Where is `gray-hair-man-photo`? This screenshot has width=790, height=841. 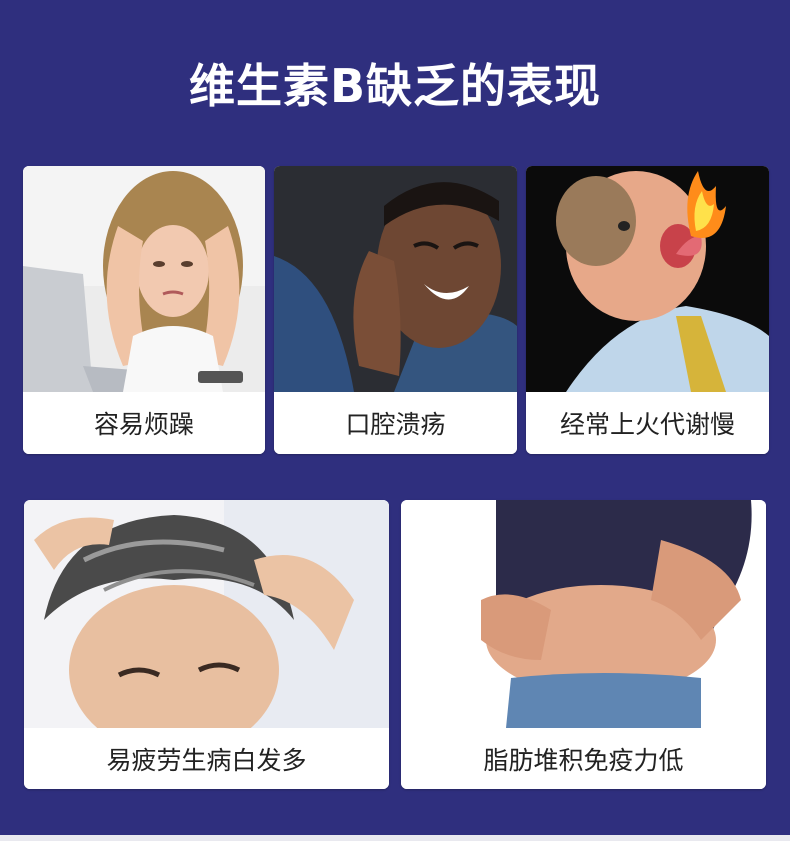
gray-hair-man-photo is located at coordinates (206, 614).